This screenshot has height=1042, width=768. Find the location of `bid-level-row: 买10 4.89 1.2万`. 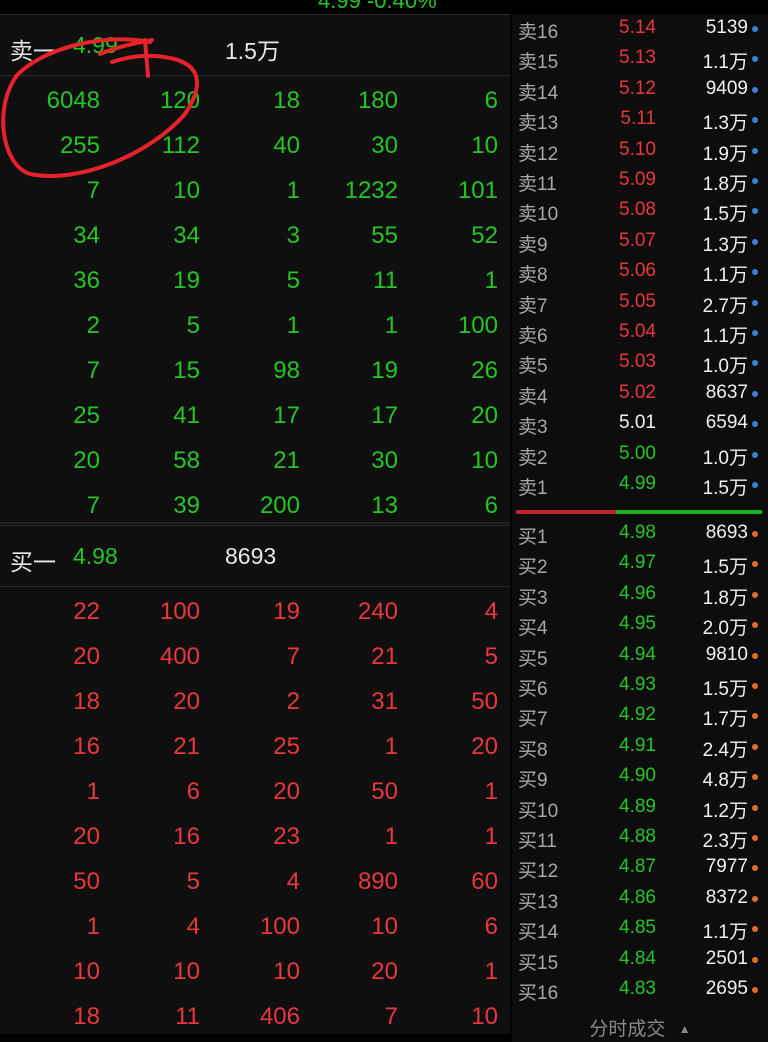

bid-level-row: 买10 4.89 1.2万 is located at coordinates (640, 808).